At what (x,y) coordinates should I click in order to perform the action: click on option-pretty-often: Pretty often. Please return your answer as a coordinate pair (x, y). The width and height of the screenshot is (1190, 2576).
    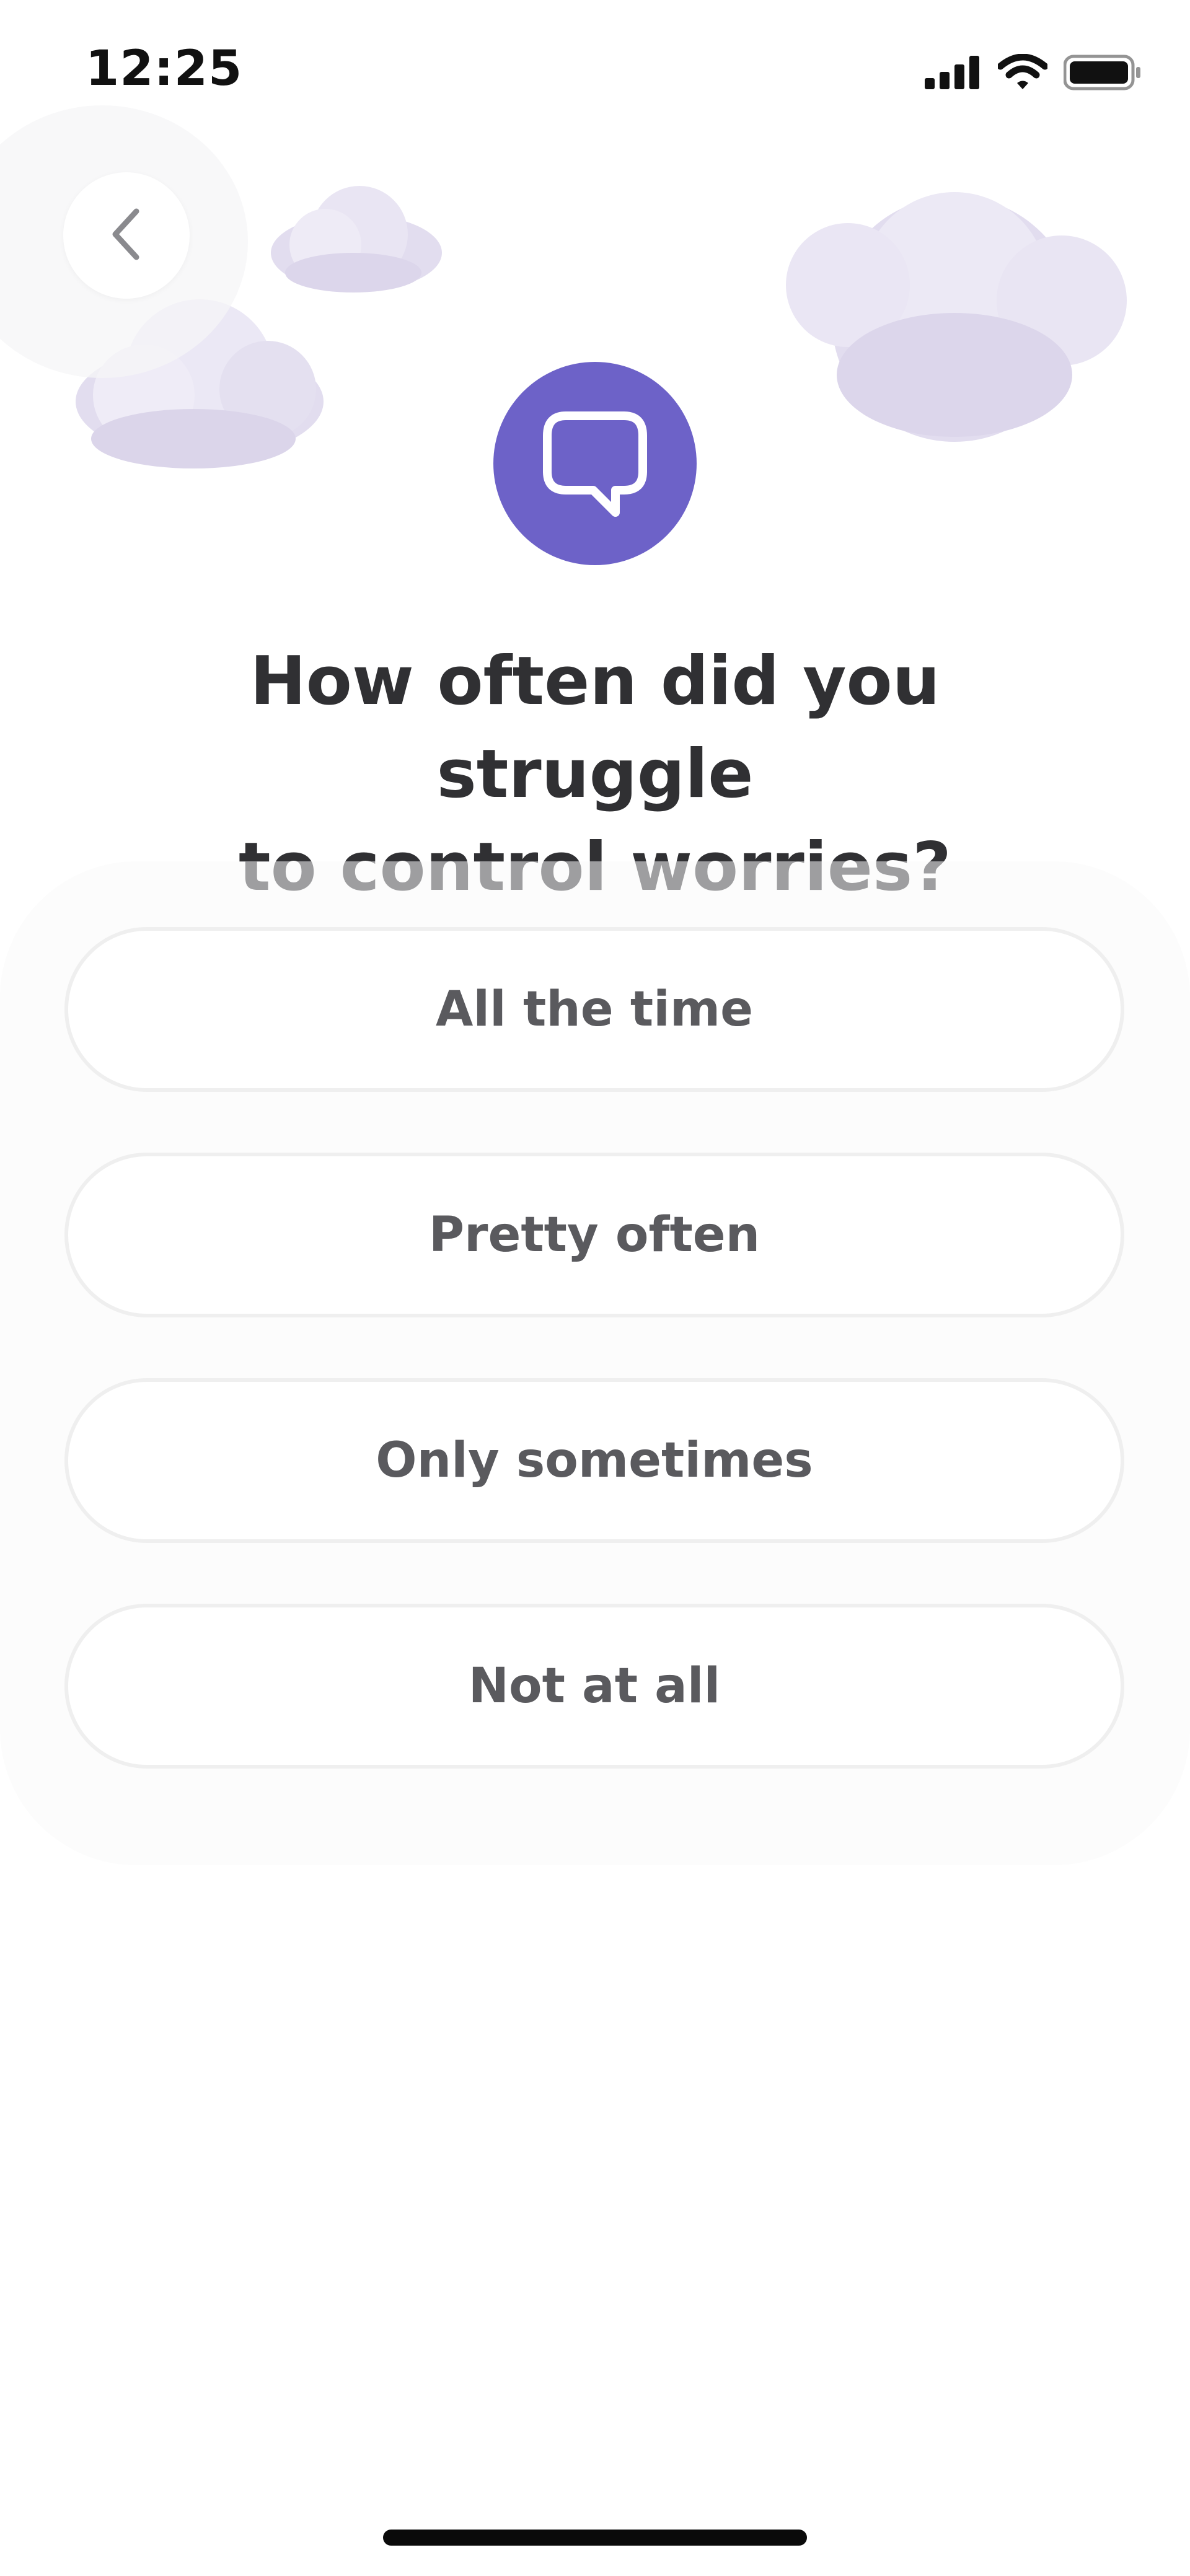
    Looking at the image, I should click on (594, 1235).